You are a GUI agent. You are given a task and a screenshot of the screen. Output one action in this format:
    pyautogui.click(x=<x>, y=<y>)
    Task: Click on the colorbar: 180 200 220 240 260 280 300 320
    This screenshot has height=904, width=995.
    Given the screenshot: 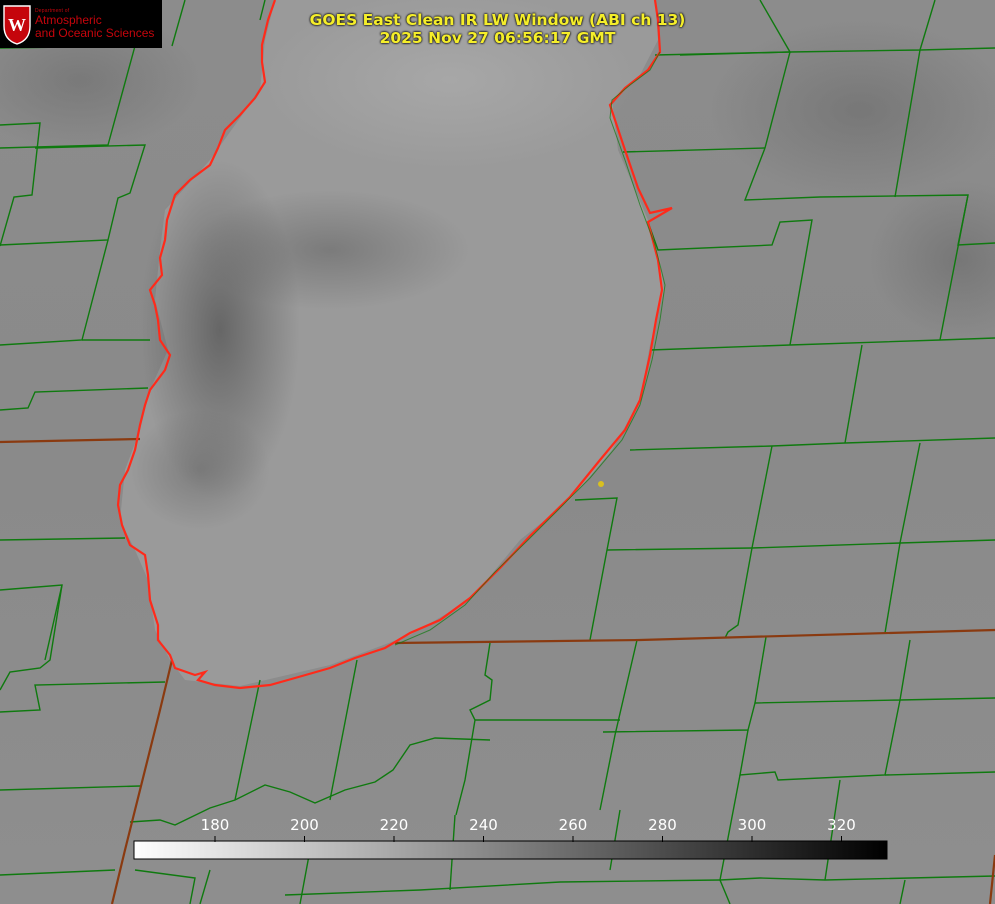 What is the action you would take?
    pyautogui.click(x=510, y=838)
    